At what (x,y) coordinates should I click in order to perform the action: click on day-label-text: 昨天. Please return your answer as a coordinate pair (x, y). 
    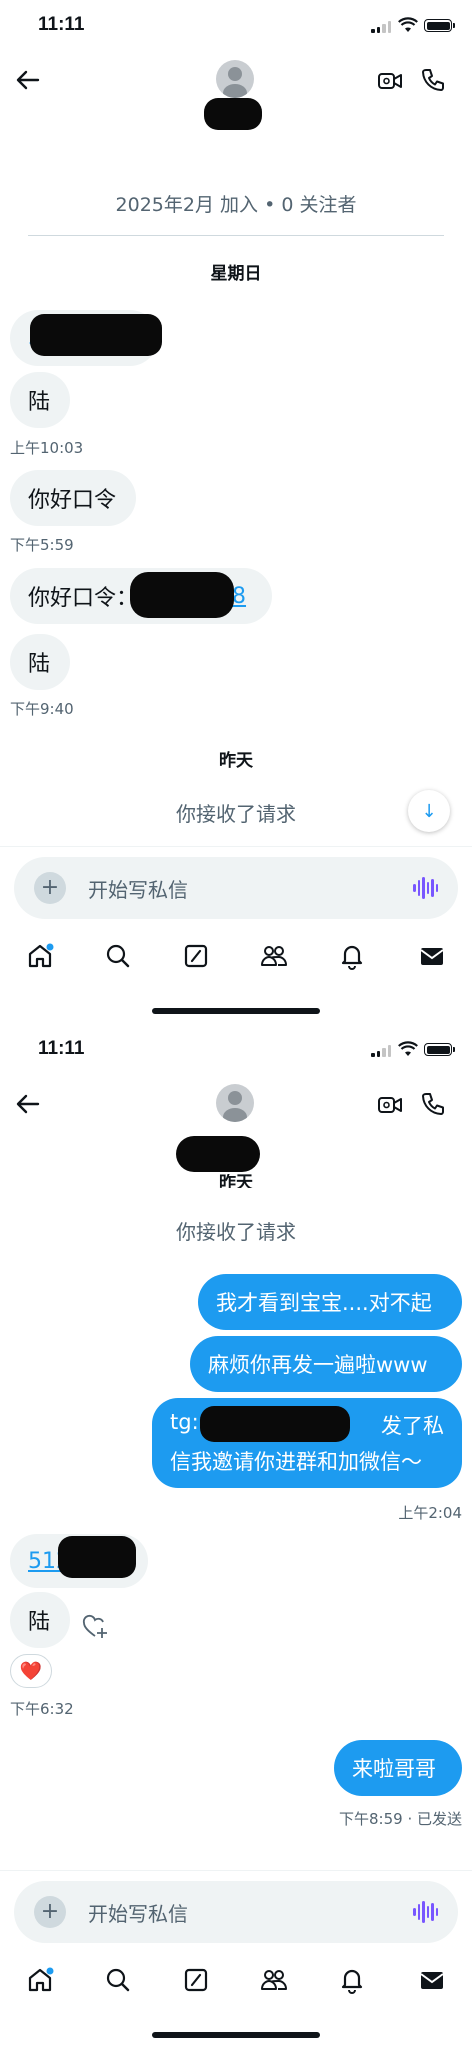
    Looking at the image, I should click on (236, 1181).